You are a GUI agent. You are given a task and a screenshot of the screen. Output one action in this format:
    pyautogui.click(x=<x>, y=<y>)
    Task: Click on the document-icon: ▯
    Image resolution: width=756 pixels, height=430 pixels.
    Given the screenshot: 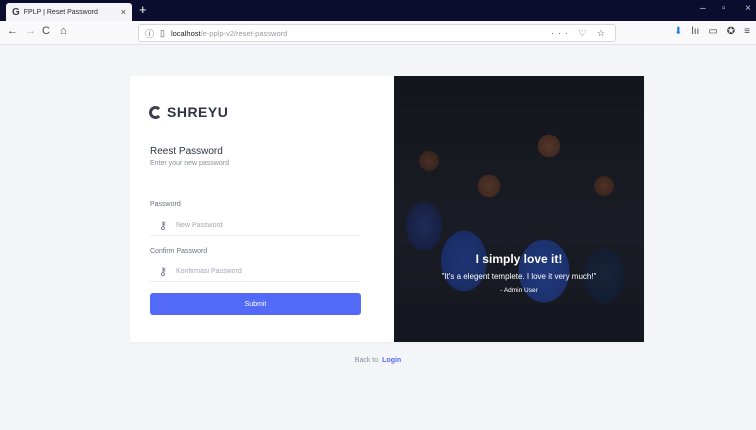 What is the action you would take?
    pyautogui.click(x=162, y=32)
    